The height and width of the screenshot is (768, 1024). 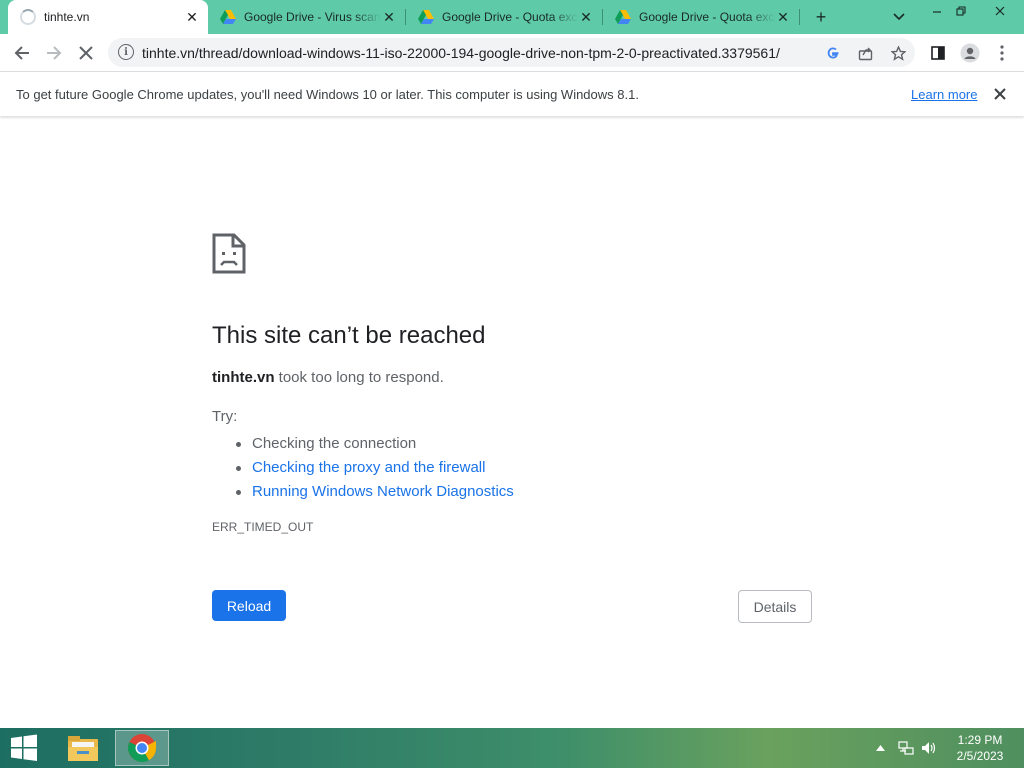 I want to click on back-button, so click(x=22, y=53).